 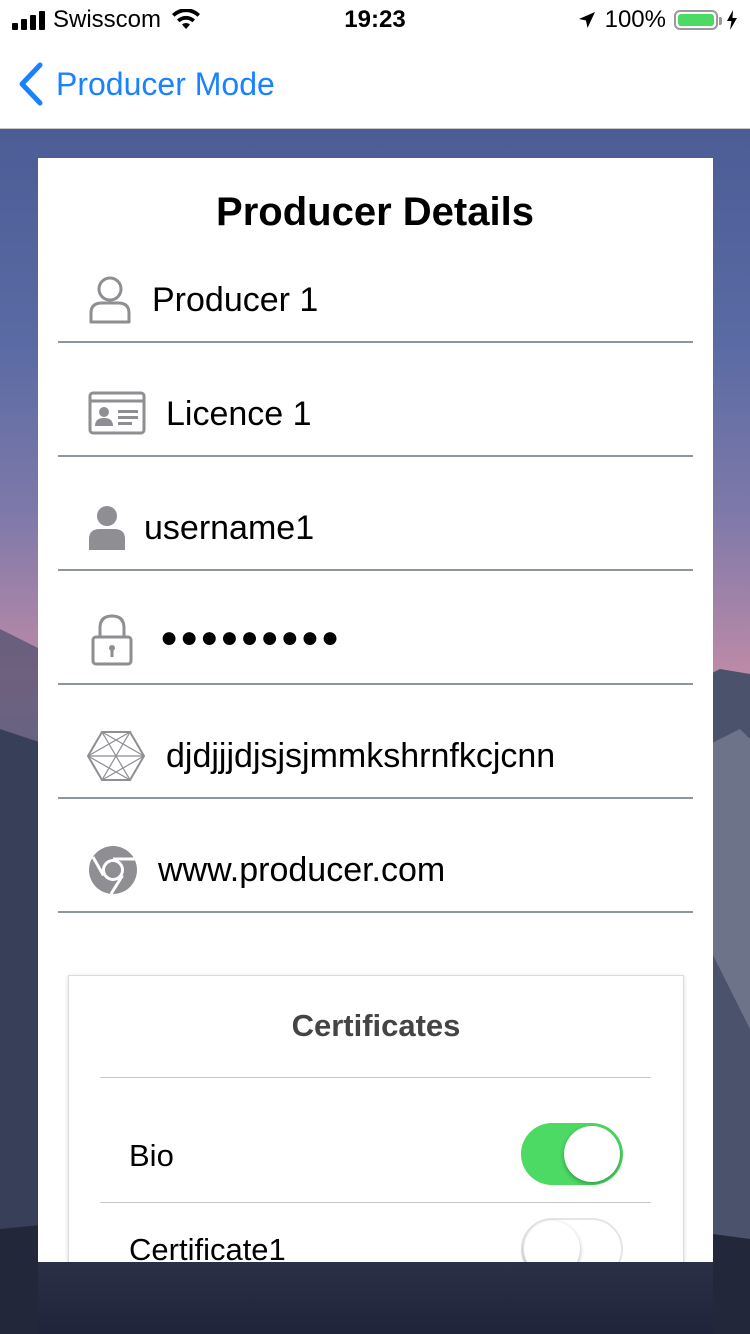 I want to click on status-bar-right: 100%, so click(x=657, y=20).